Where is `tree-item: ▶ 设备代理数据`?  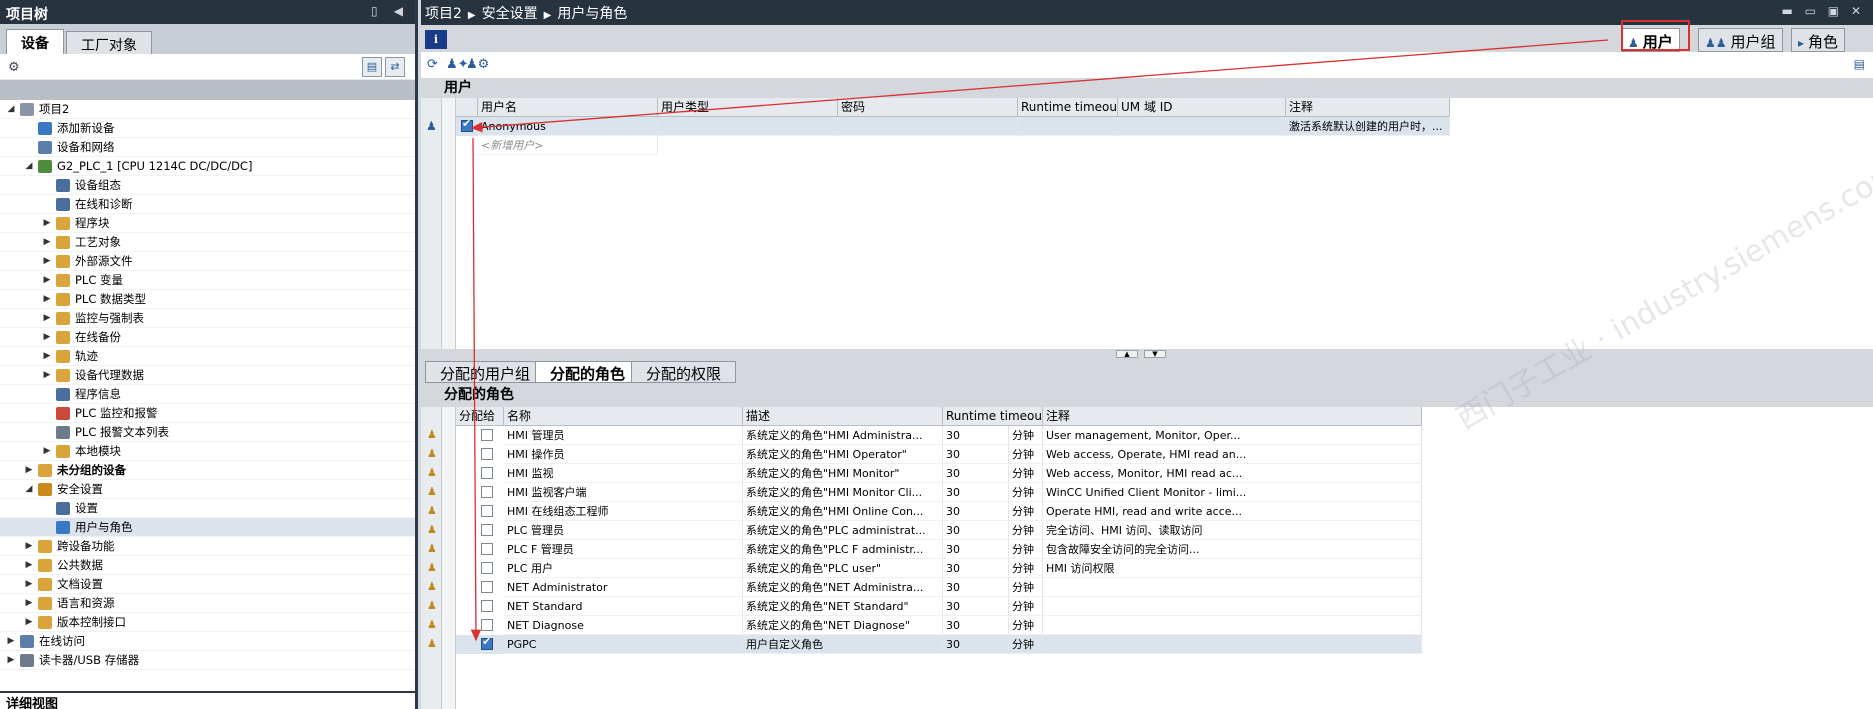
tree-item: ▶ 设备代理数据 is located at coordinates (207, 375).